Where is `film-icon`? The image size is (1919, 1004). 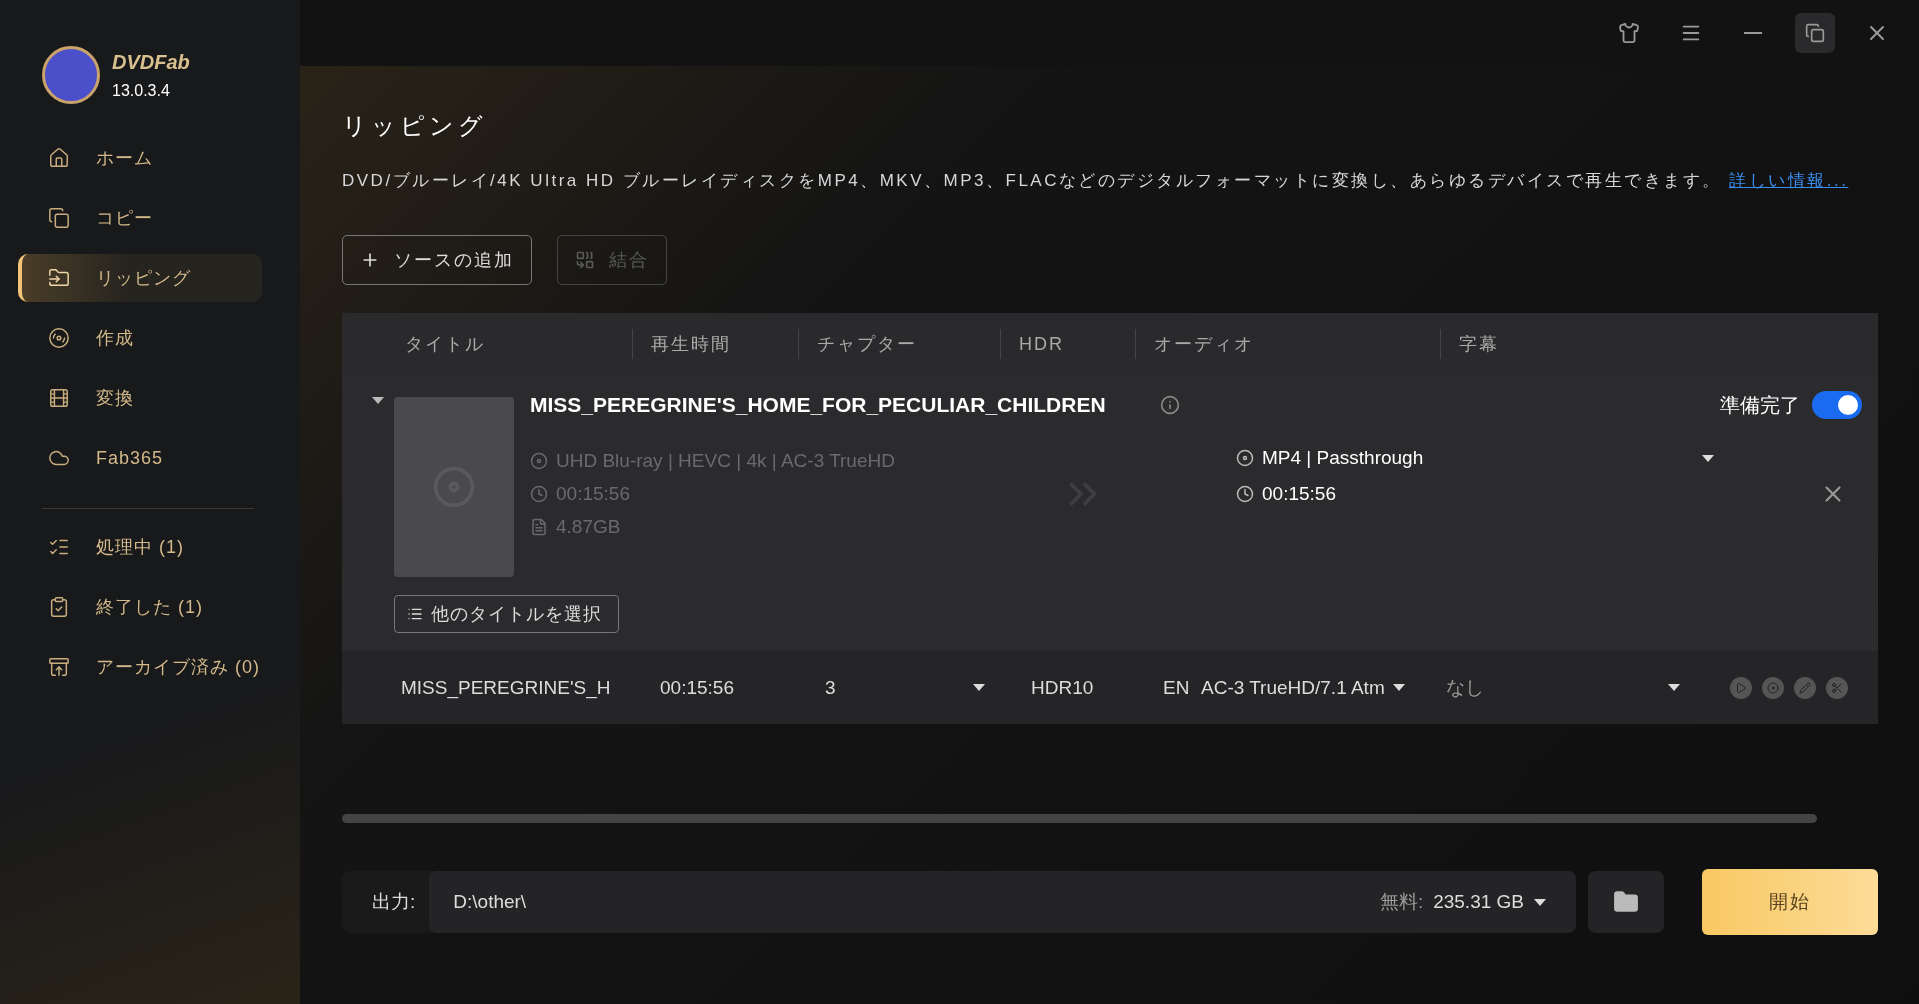
film-icon is located at coordinates (59, 398).